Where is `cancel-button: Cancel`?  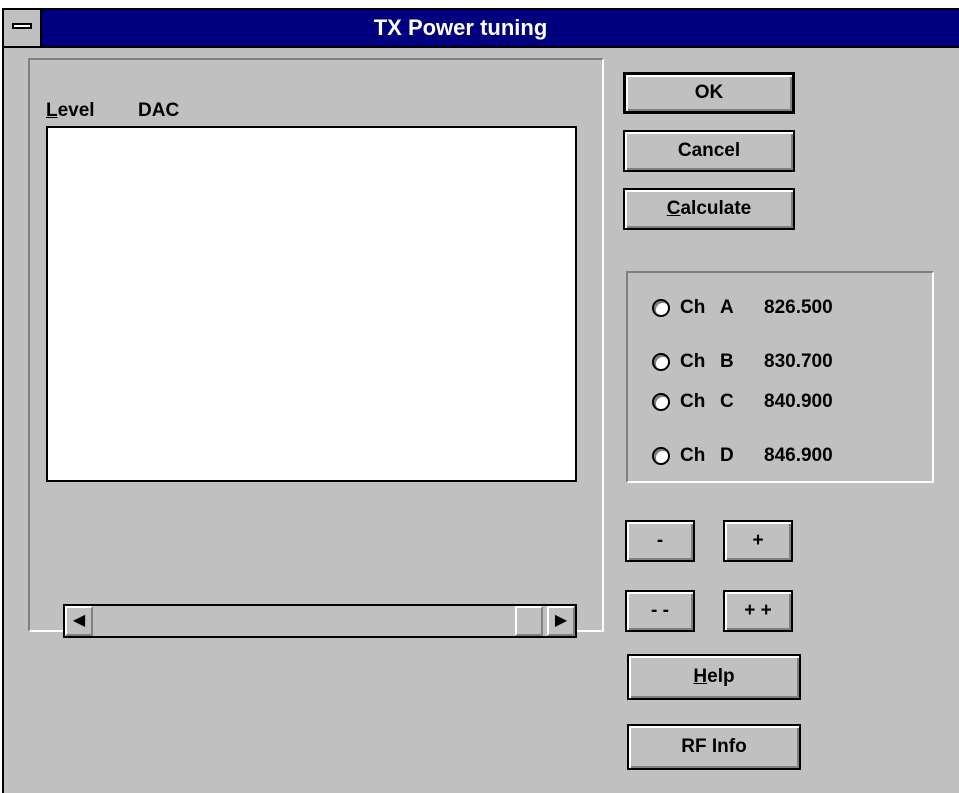
cancel-button: Cancel is located at coordinates (709, 151).